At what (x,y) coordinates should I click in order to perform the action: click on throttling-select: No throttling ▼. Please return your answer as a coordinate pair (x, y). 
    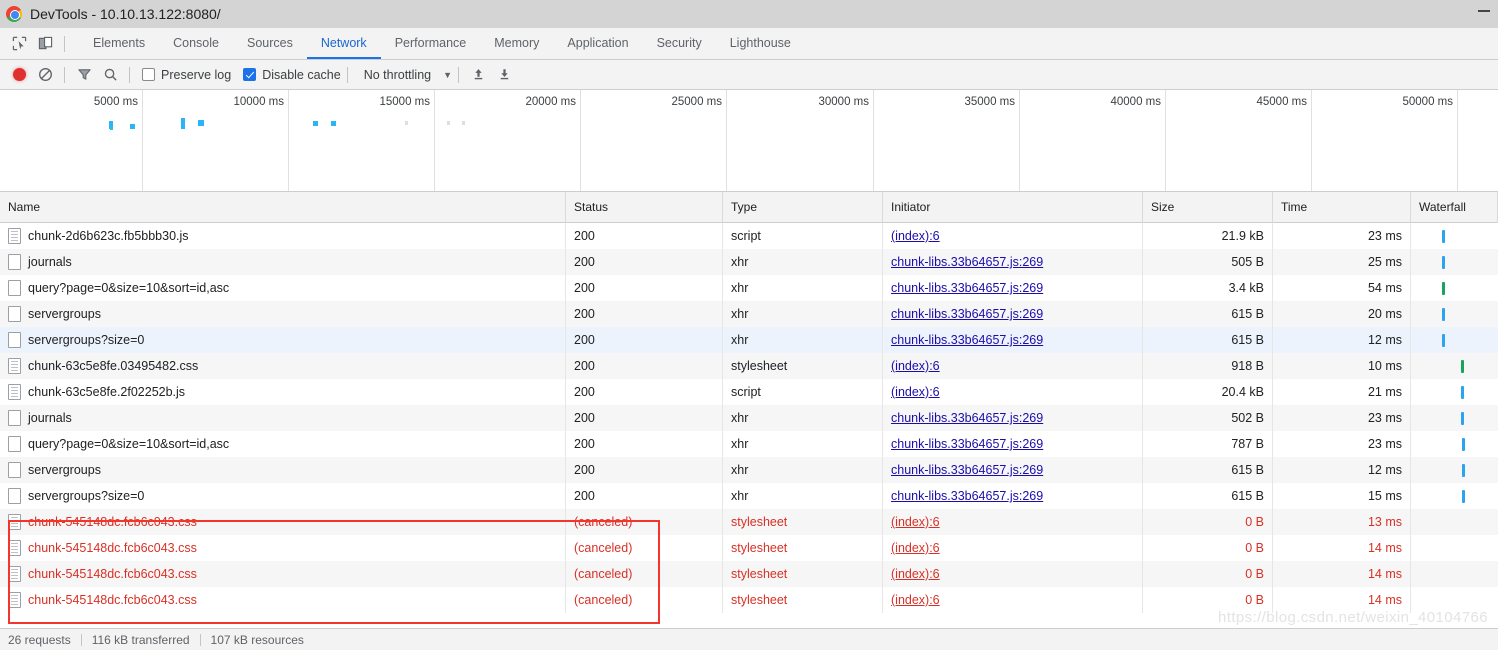
    Looking at the image, I should click on (408, 75).